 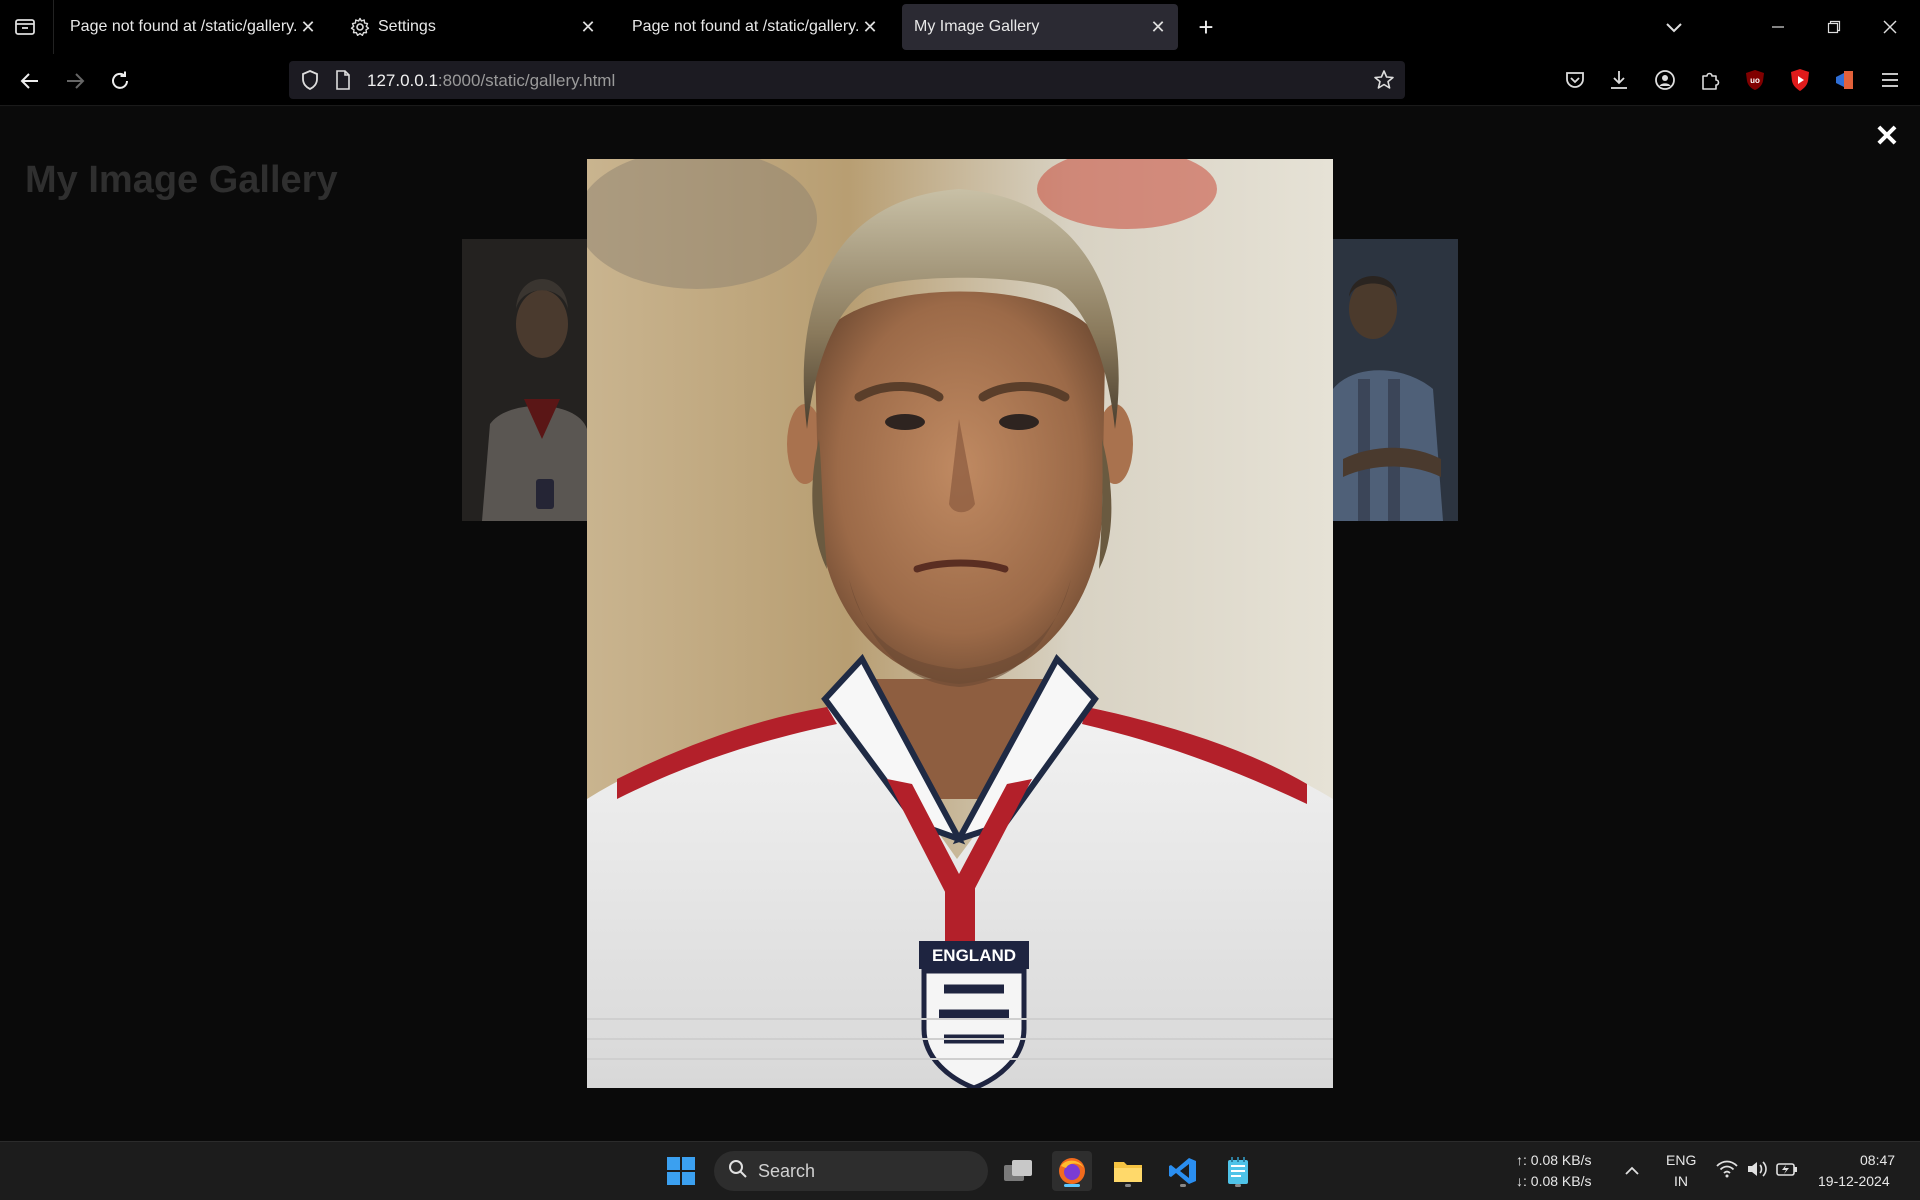 I want to click on url-host: 127.0.0.1, so click(x=402, y=80).